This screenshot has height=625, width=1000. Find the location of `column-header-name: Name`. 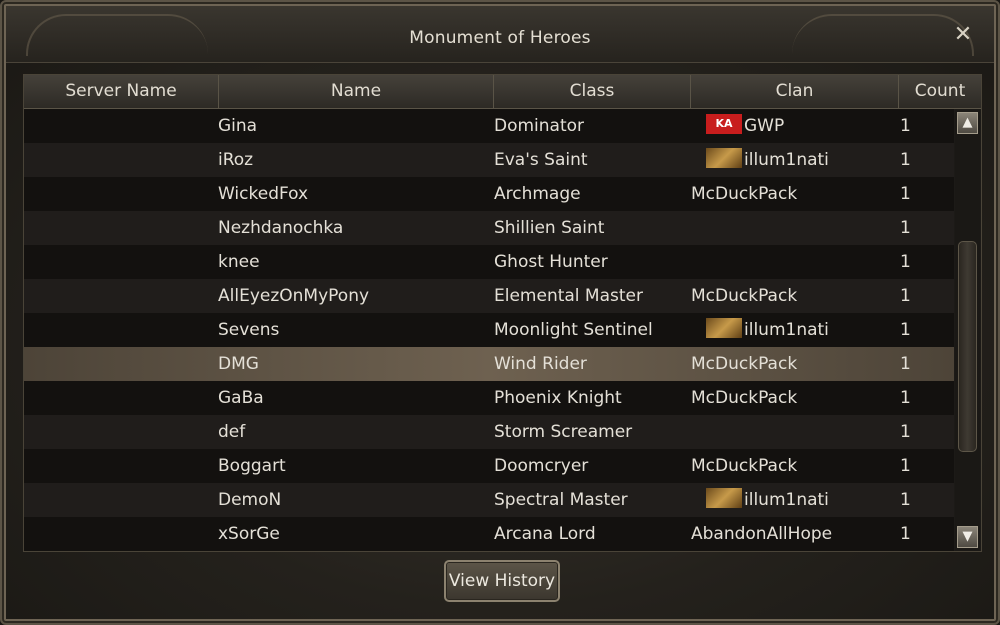

column-header-name: Name is located at coordinates (356, 91).